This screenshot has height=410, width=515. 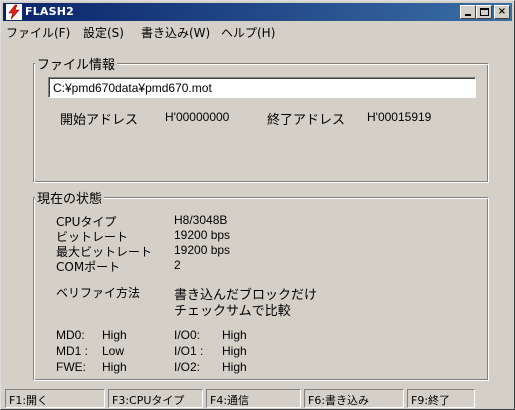 I want to click on title-bar: FLASH2 ×, so click(x=257, y=12).